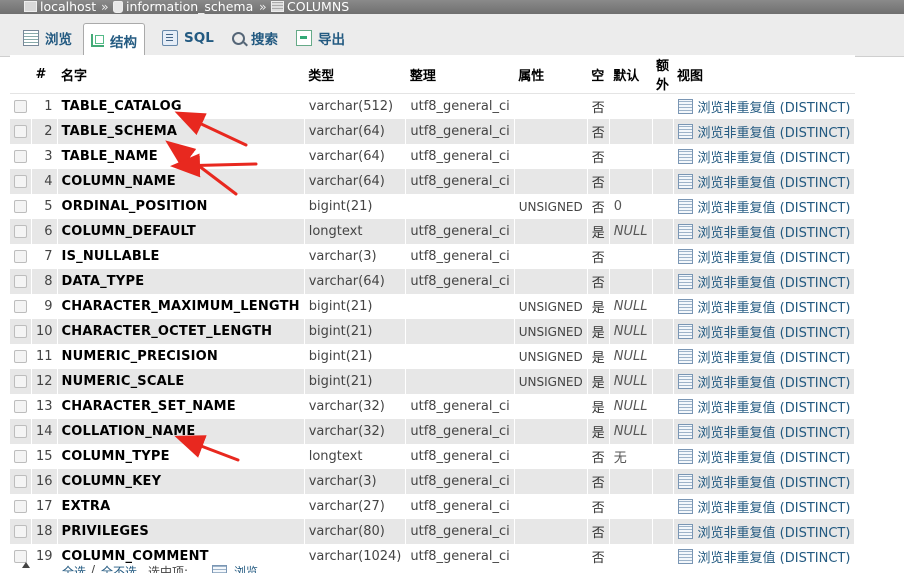 Image resolution: width=904 pixels, height=573 pixels. I want to click on uncheck-all-link: 全不选, so click(119, 568).